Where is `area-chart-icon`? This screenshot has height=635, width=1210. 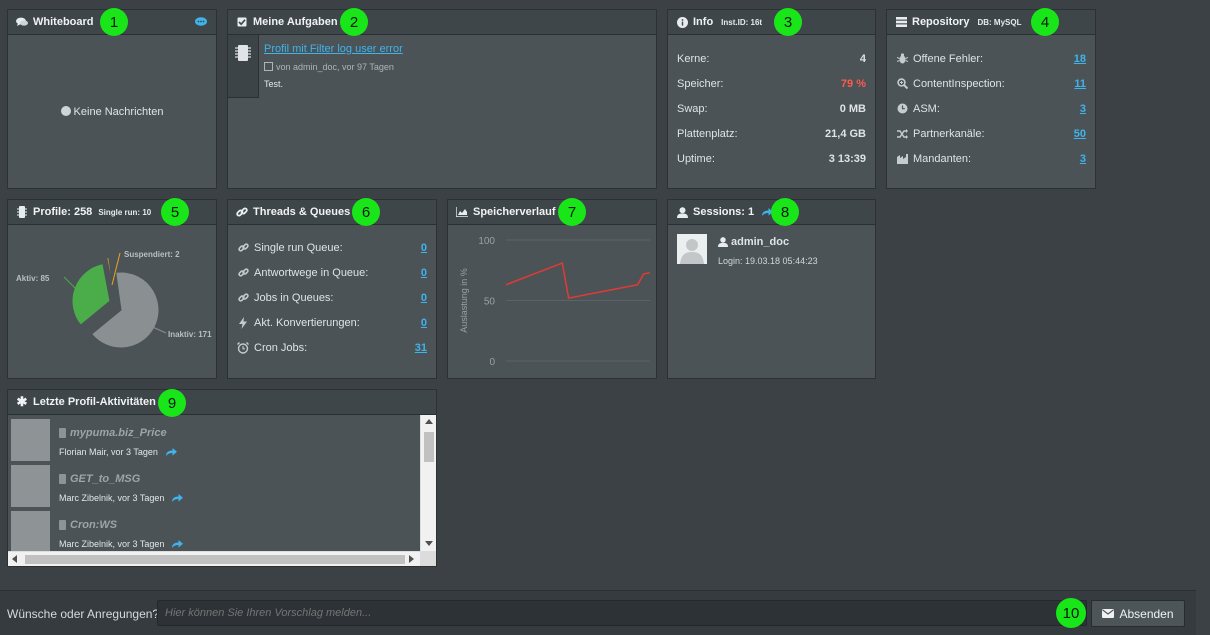
area-chart-icon is located at coordinates (462, 212).